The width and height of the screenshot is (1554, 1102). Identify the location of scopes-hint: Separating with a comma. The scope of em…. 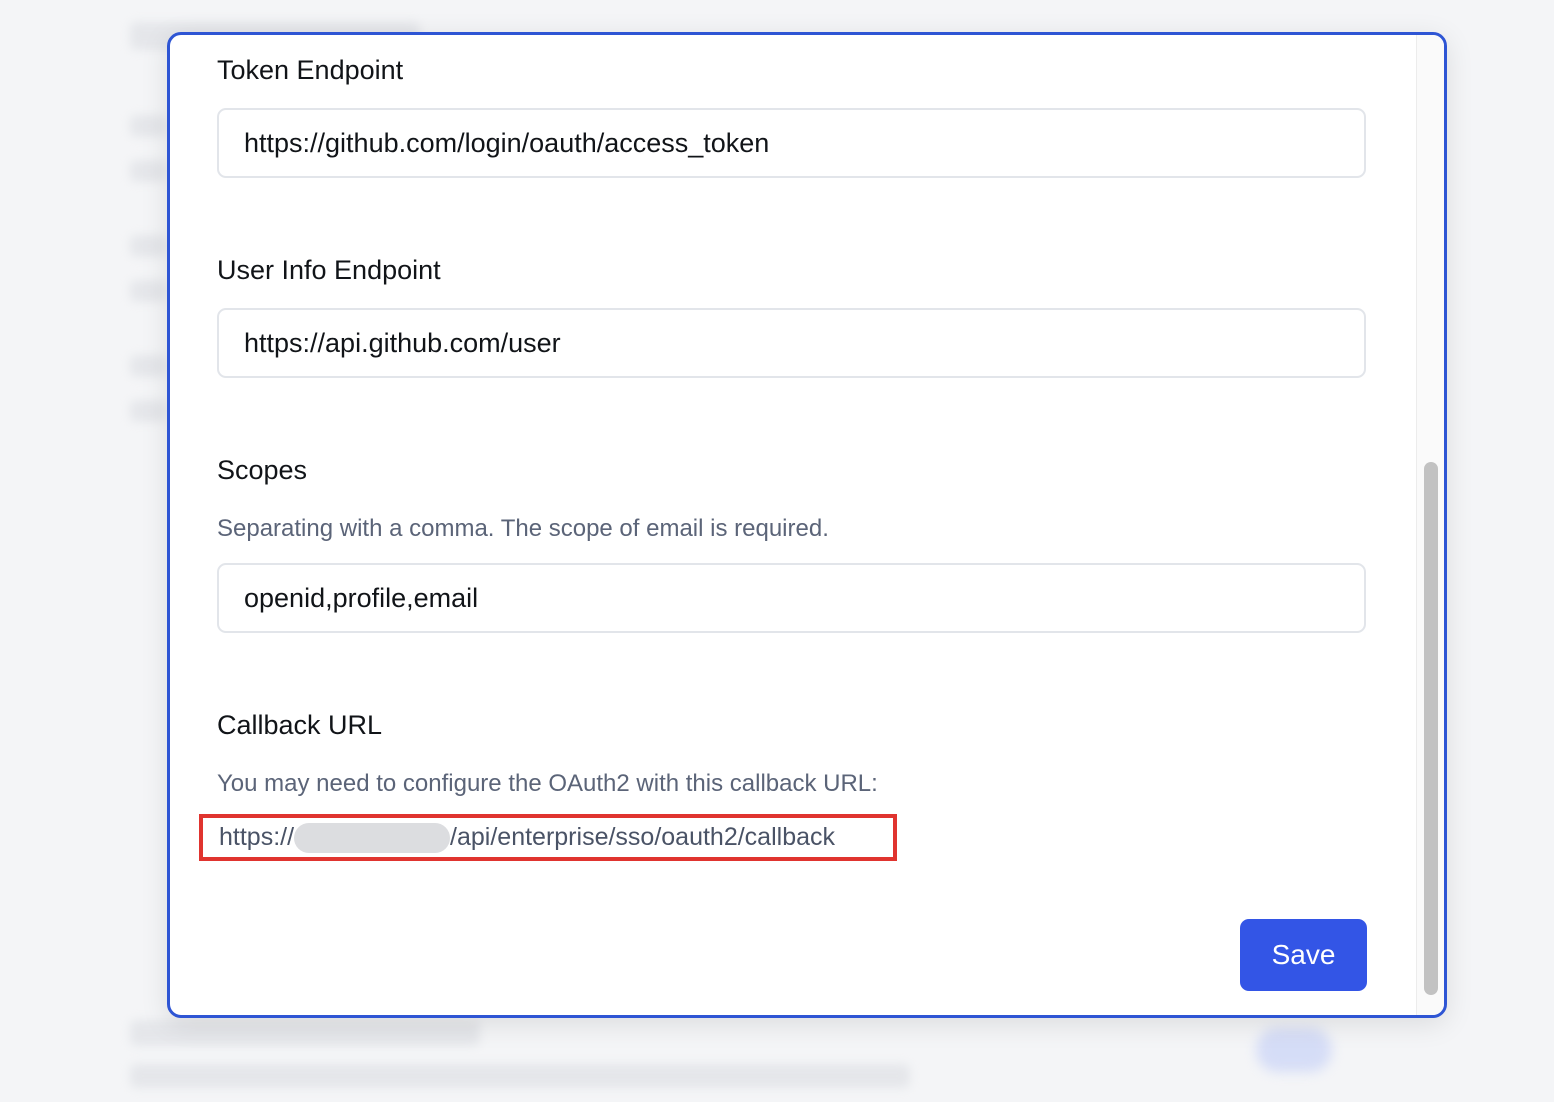
(523, 528).